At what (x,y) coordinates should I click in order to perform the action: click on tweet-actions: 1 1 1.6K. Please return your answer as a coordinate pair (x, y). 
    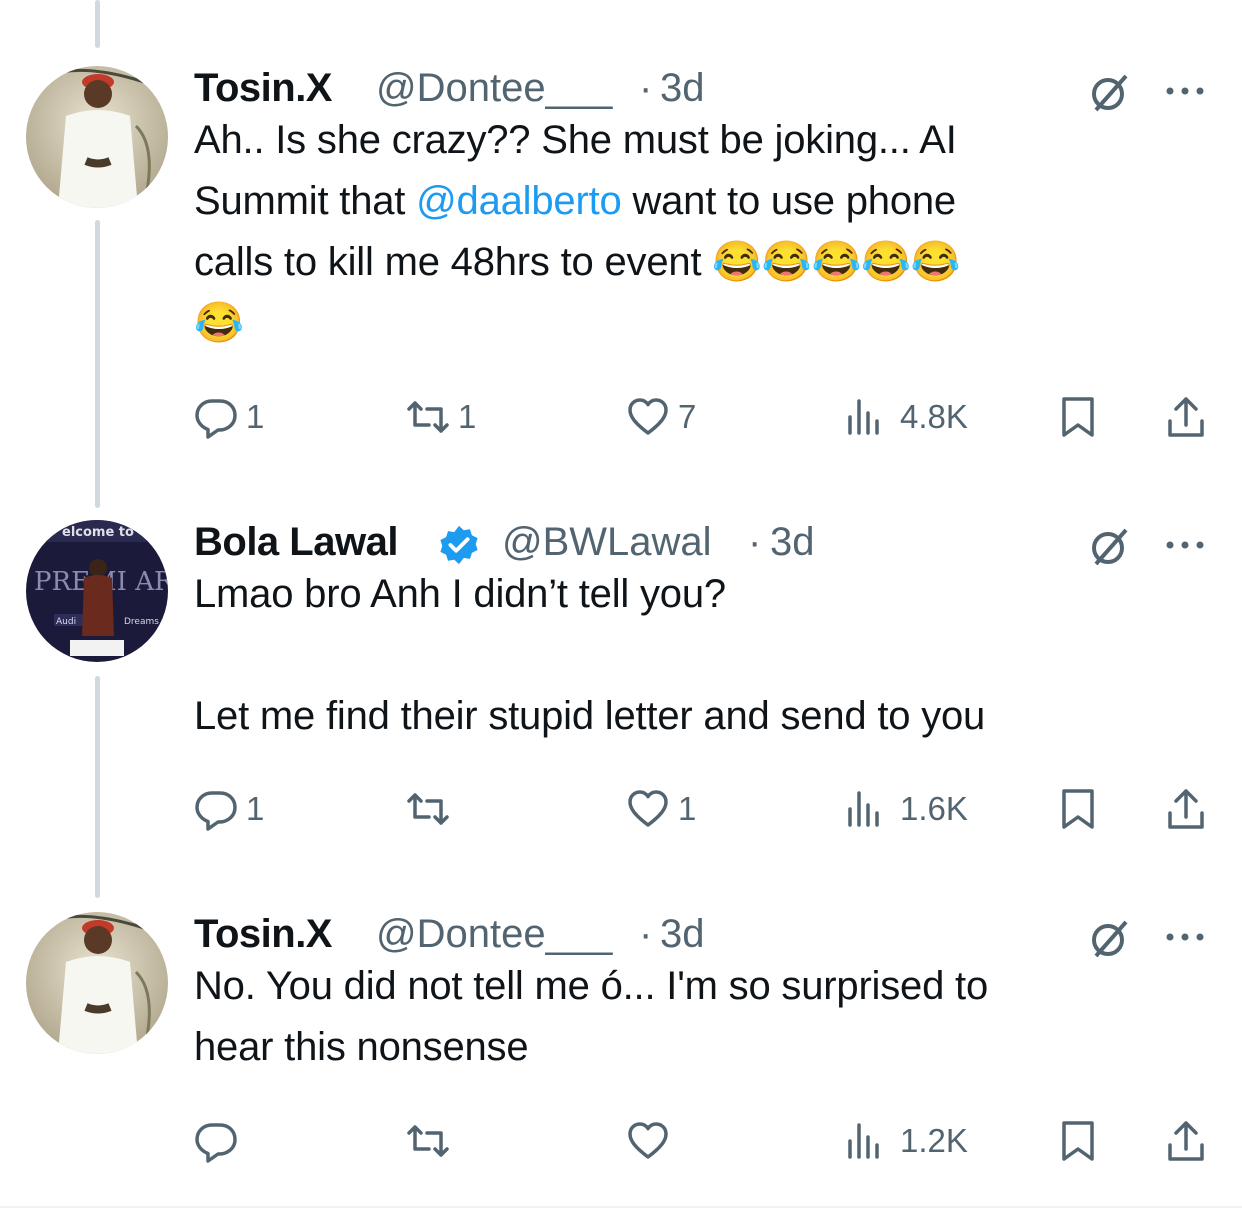
    Looking at the image, I should click on (709, 809).